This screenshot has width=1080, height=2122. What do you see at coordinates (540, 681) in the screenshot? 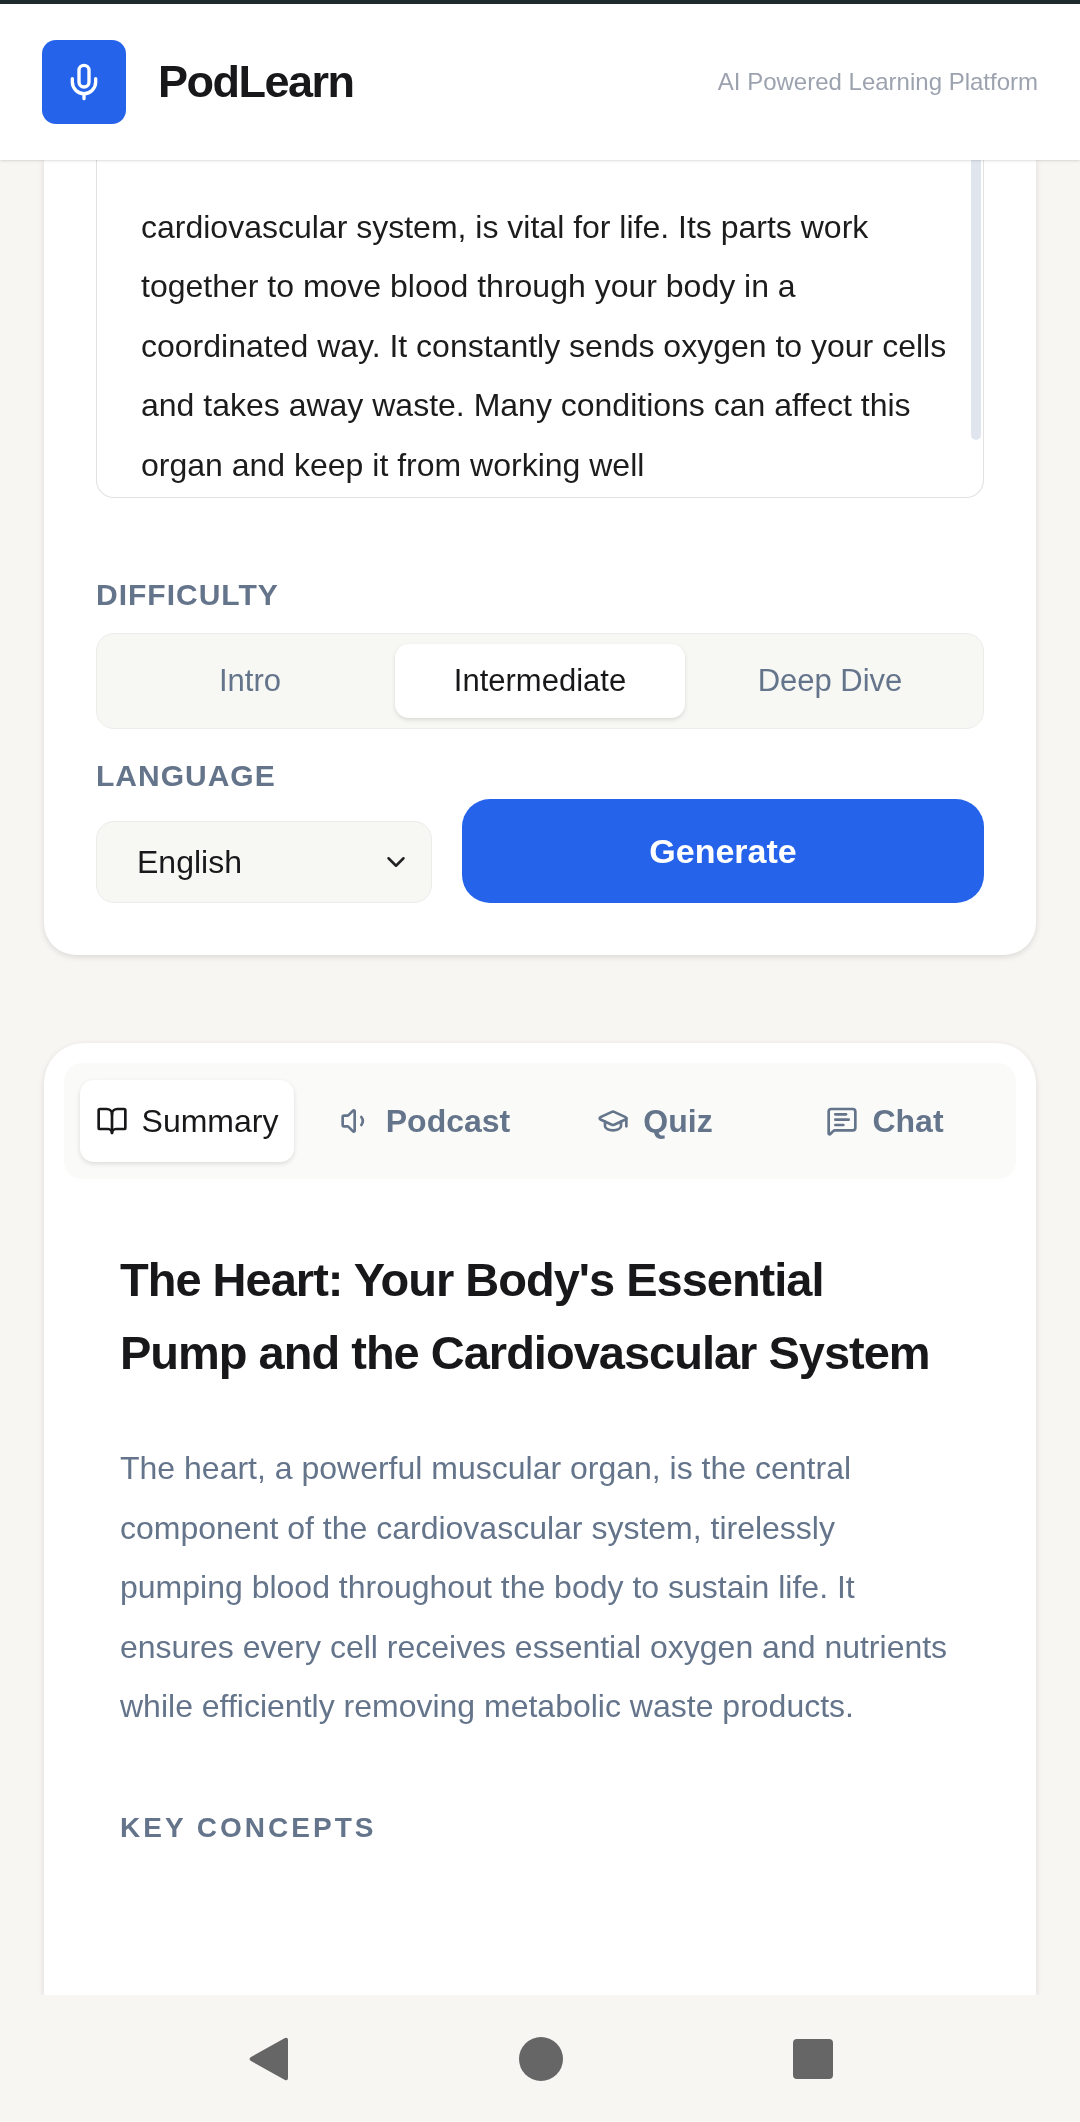
I see `difficulty-option: Intermediate` at bounding box center [540, 681].